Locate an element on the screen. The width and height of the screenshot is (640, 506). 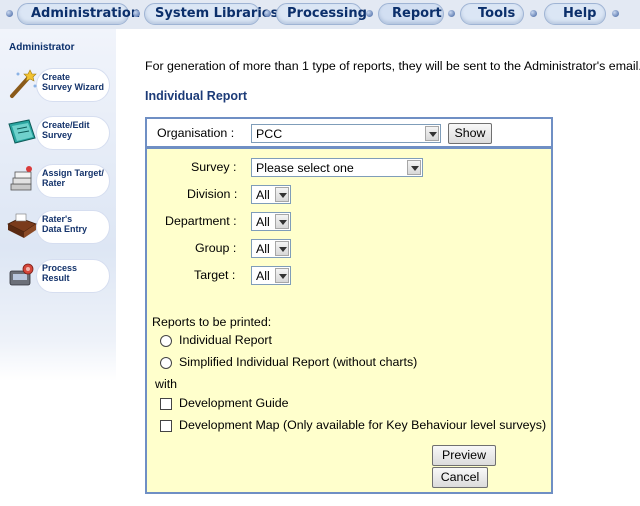
department-select: All is located at coordinates (271, 221).